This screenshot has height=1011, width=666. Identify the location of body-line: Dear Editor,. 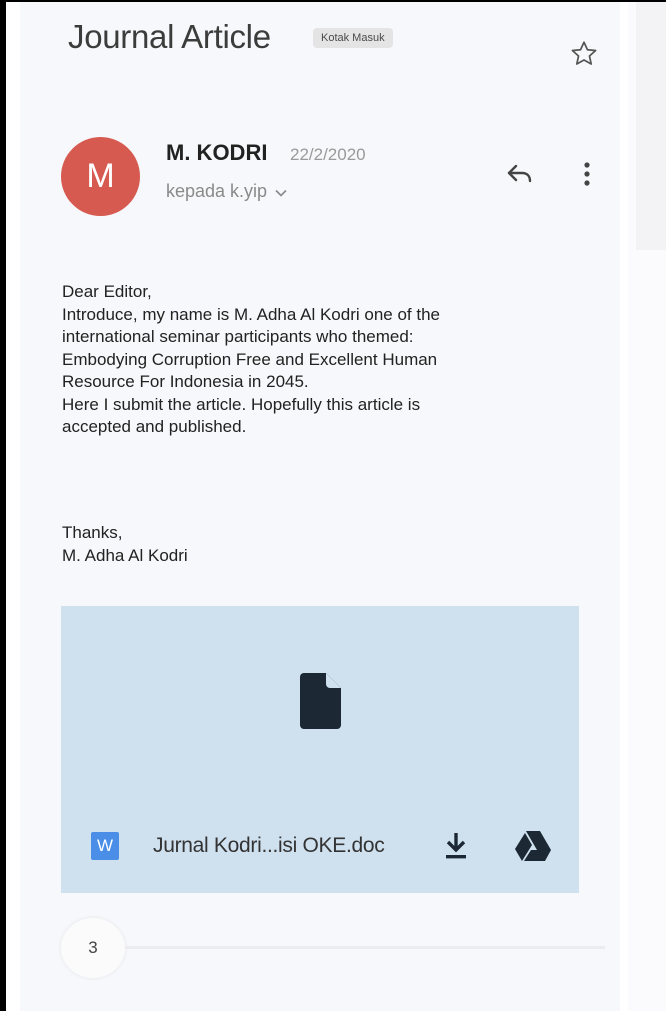
(107, 291).